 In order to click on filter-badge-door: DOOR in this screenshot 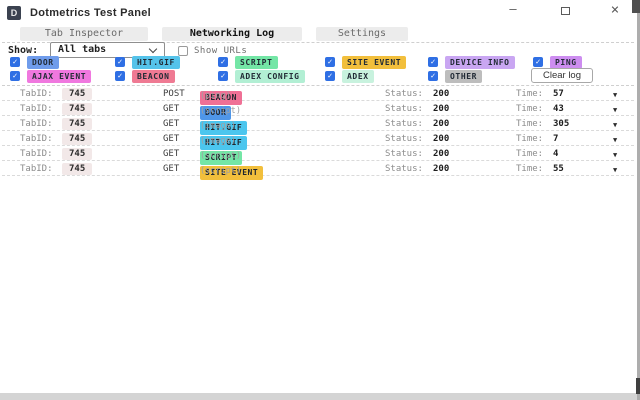, I will do `click(43, 62)`.